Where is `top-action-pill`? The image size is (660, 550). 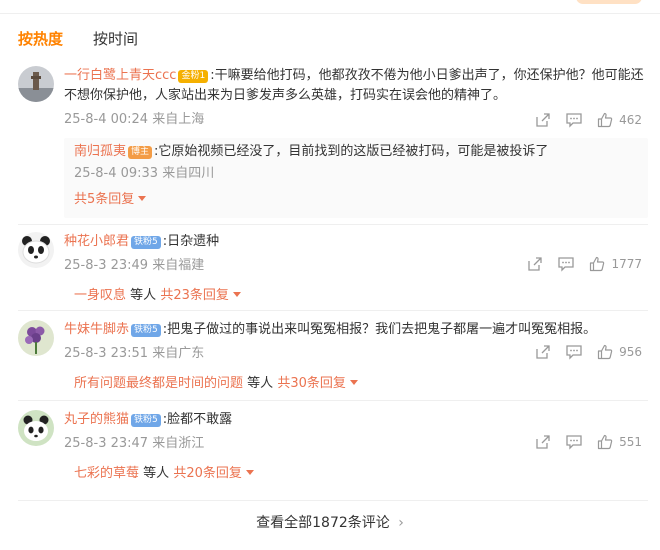
top-action-pill is located at coordinates (609, 2).